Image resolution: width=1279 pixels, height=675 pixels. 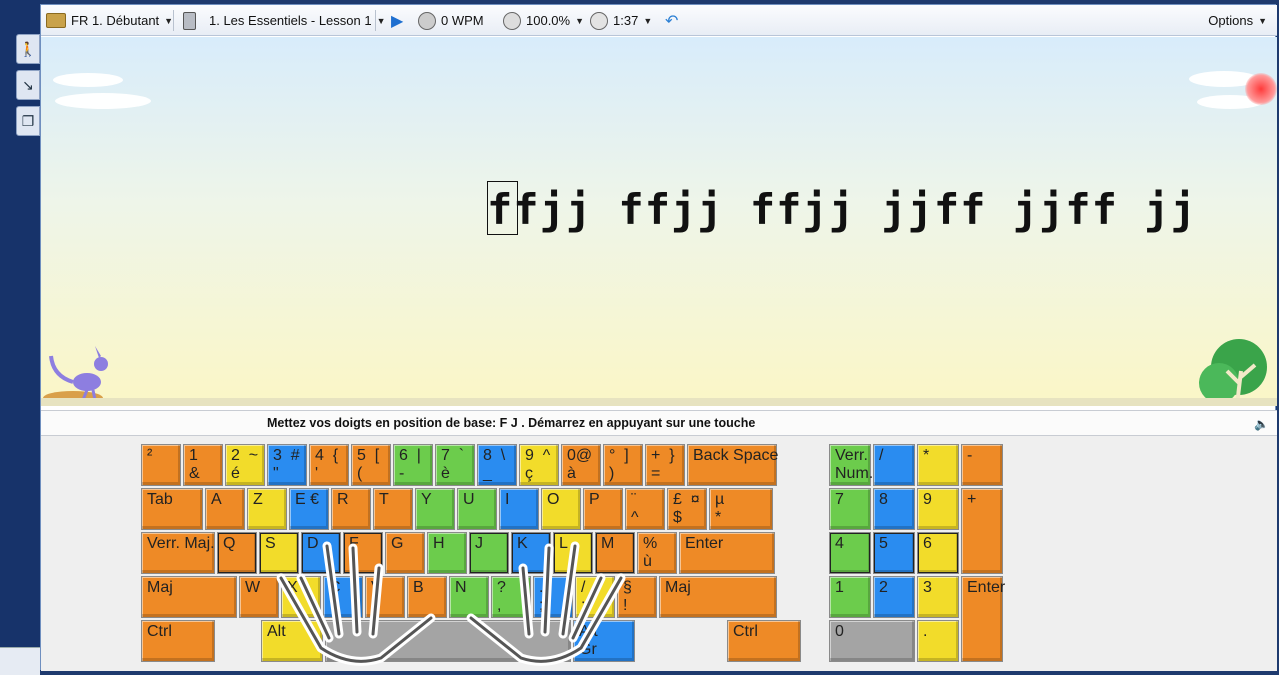 I want to click on numpad-key-6: 9, so click(x=938, y=509).